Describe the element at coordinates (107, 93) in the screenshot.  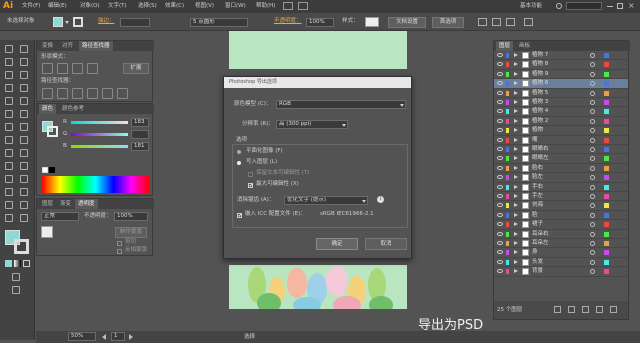
I see `outline-icon` at that location.